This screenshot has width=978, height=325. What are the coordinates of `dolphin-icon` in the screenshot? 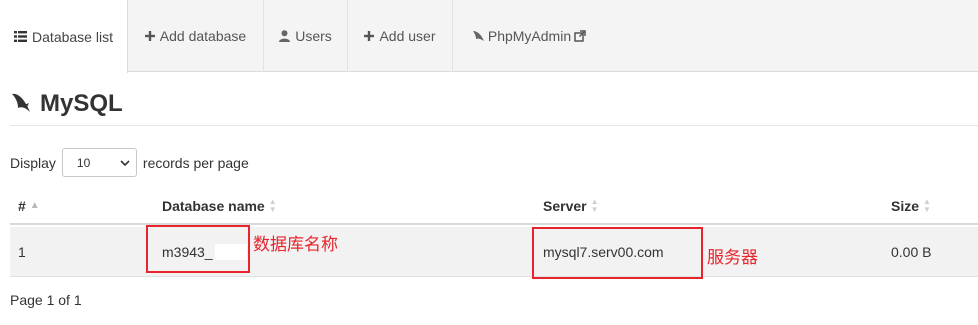 It's located at (478, 36).